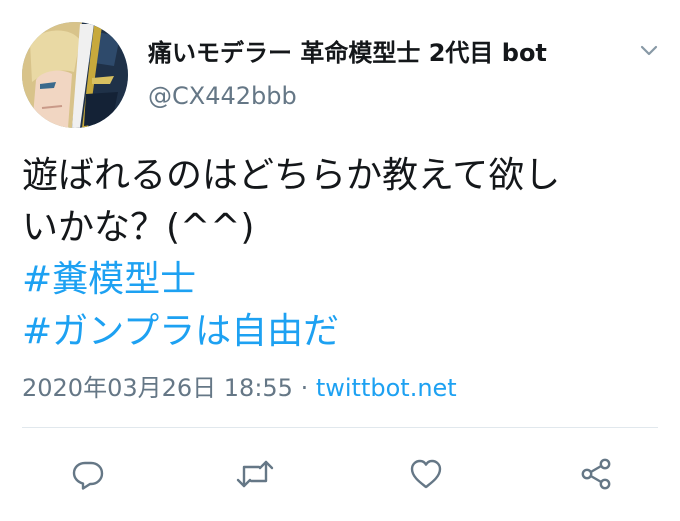  I want to click on heart-icon, so click(426, 474).